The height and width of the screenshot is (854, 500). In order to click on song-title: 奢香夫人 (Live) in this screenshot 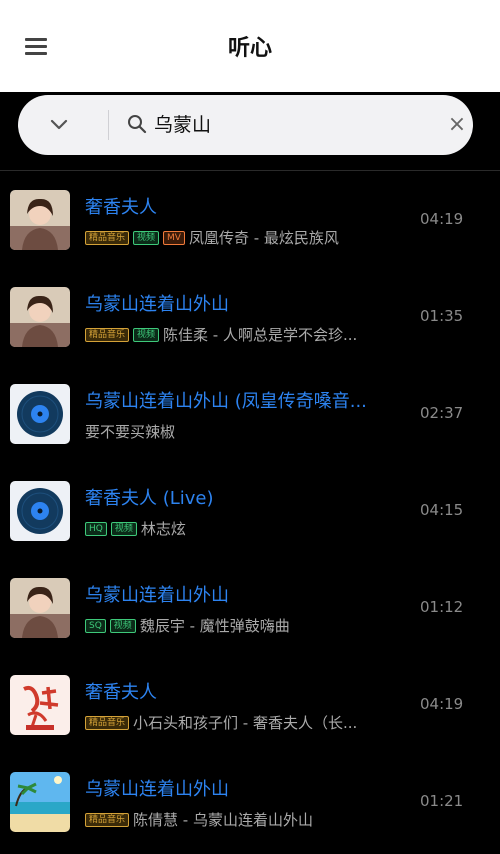, I will do `click(149, 498)`.